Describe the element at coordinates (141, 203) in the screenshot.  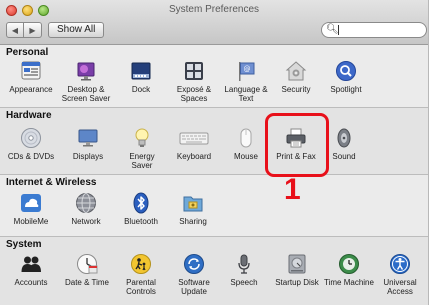
I see `bluetooth-icon` at that location.